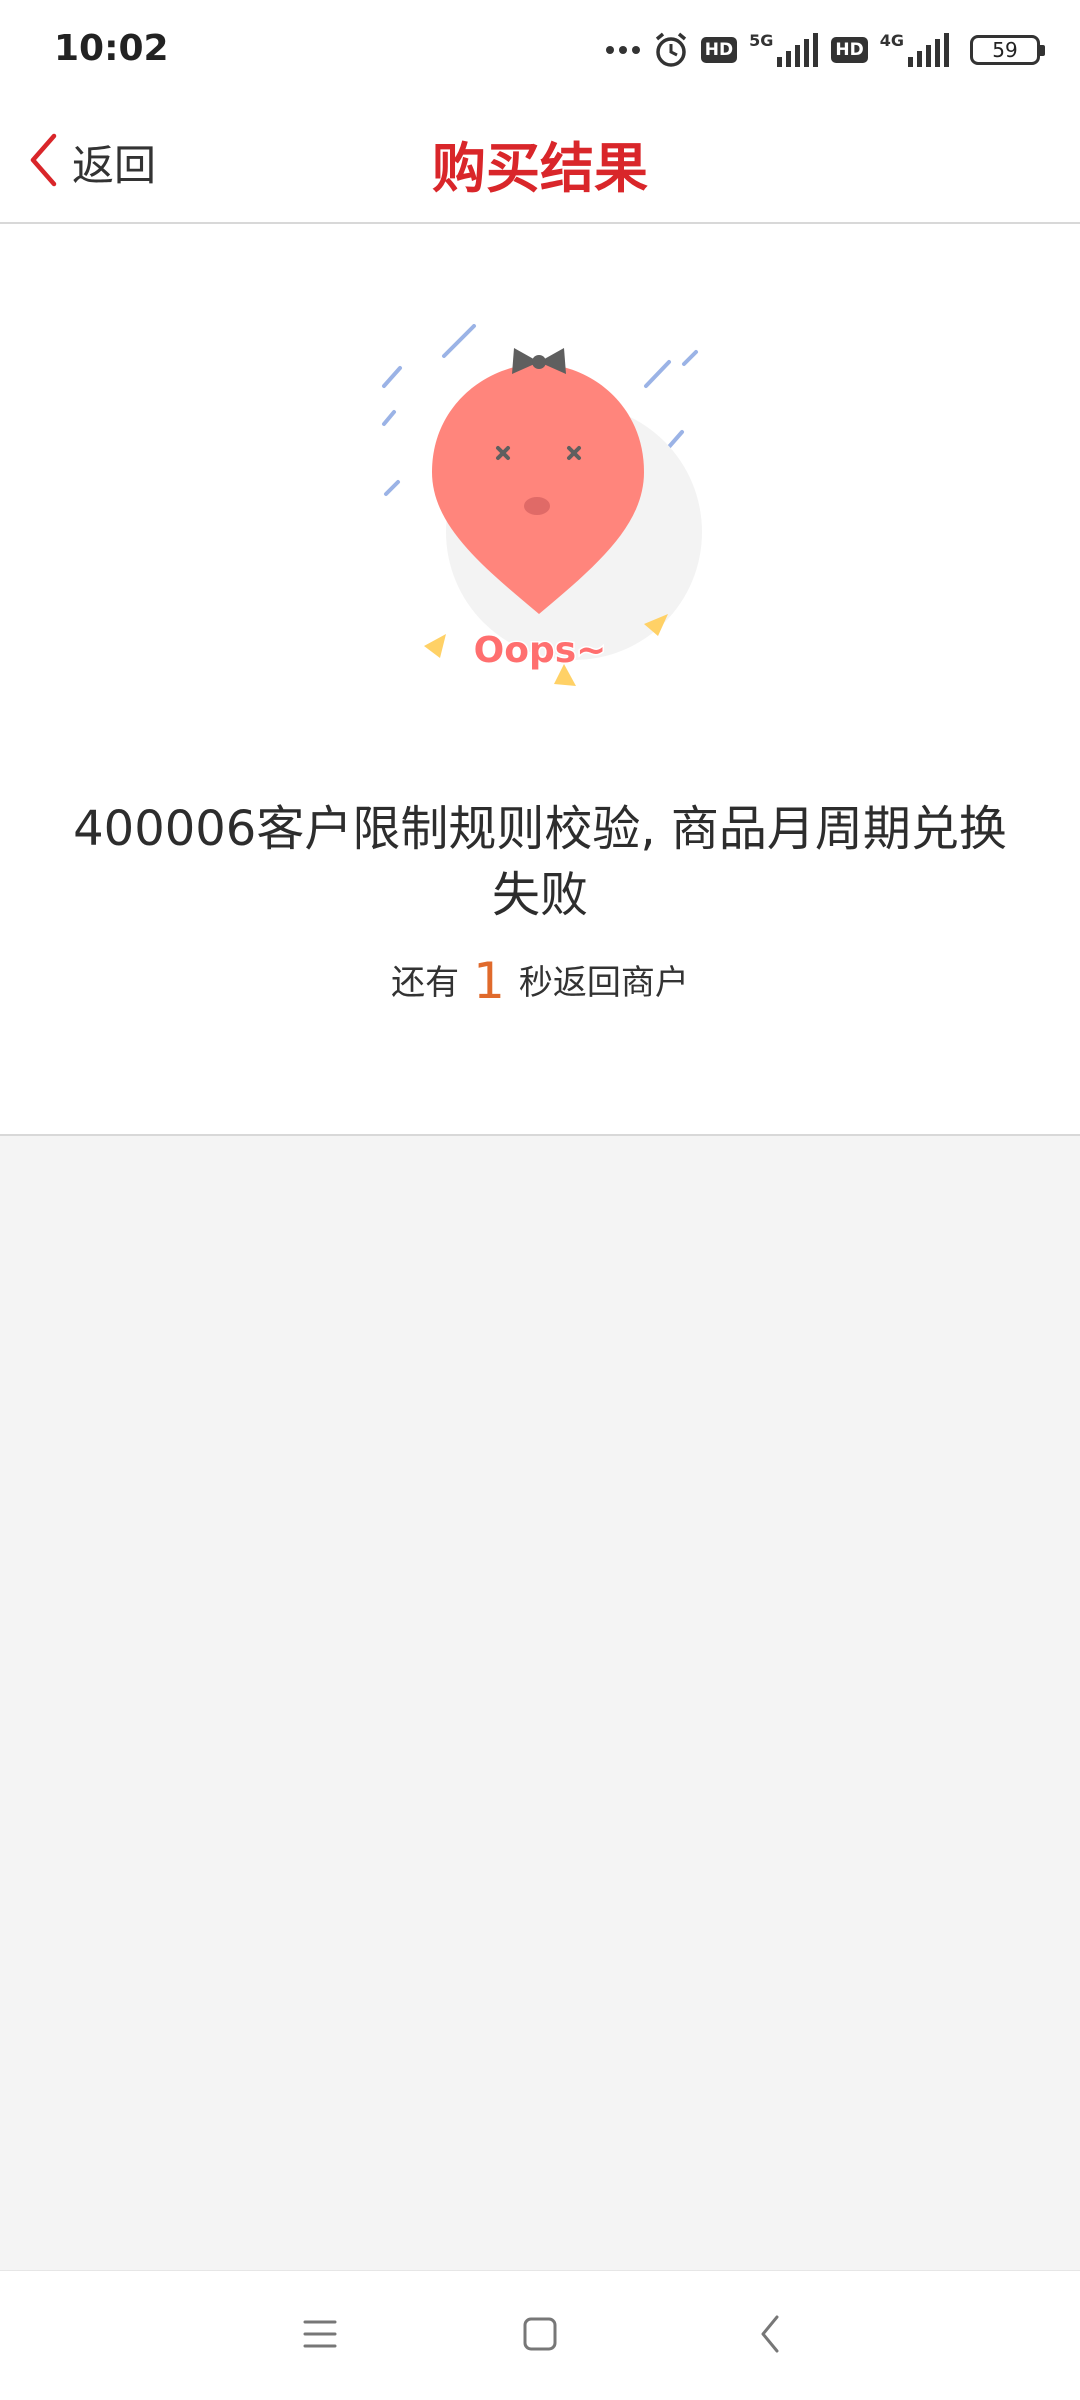 Image resolution: width=1080 pixels, height=2400 pixels. What do you see at coordinates (540, 50) in the screenshot?
I see `status-bar: 10:02 HD 5G HD 4G 59` at bounding box center [540, 50].